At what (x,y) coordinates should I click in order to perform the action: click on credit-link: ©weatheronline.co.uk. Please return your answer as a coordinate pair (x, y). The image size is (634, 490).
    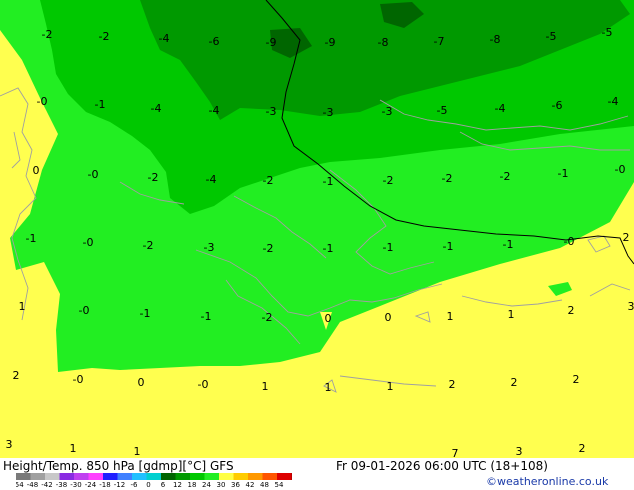
    Looking at the image, I should click on (547, 481).